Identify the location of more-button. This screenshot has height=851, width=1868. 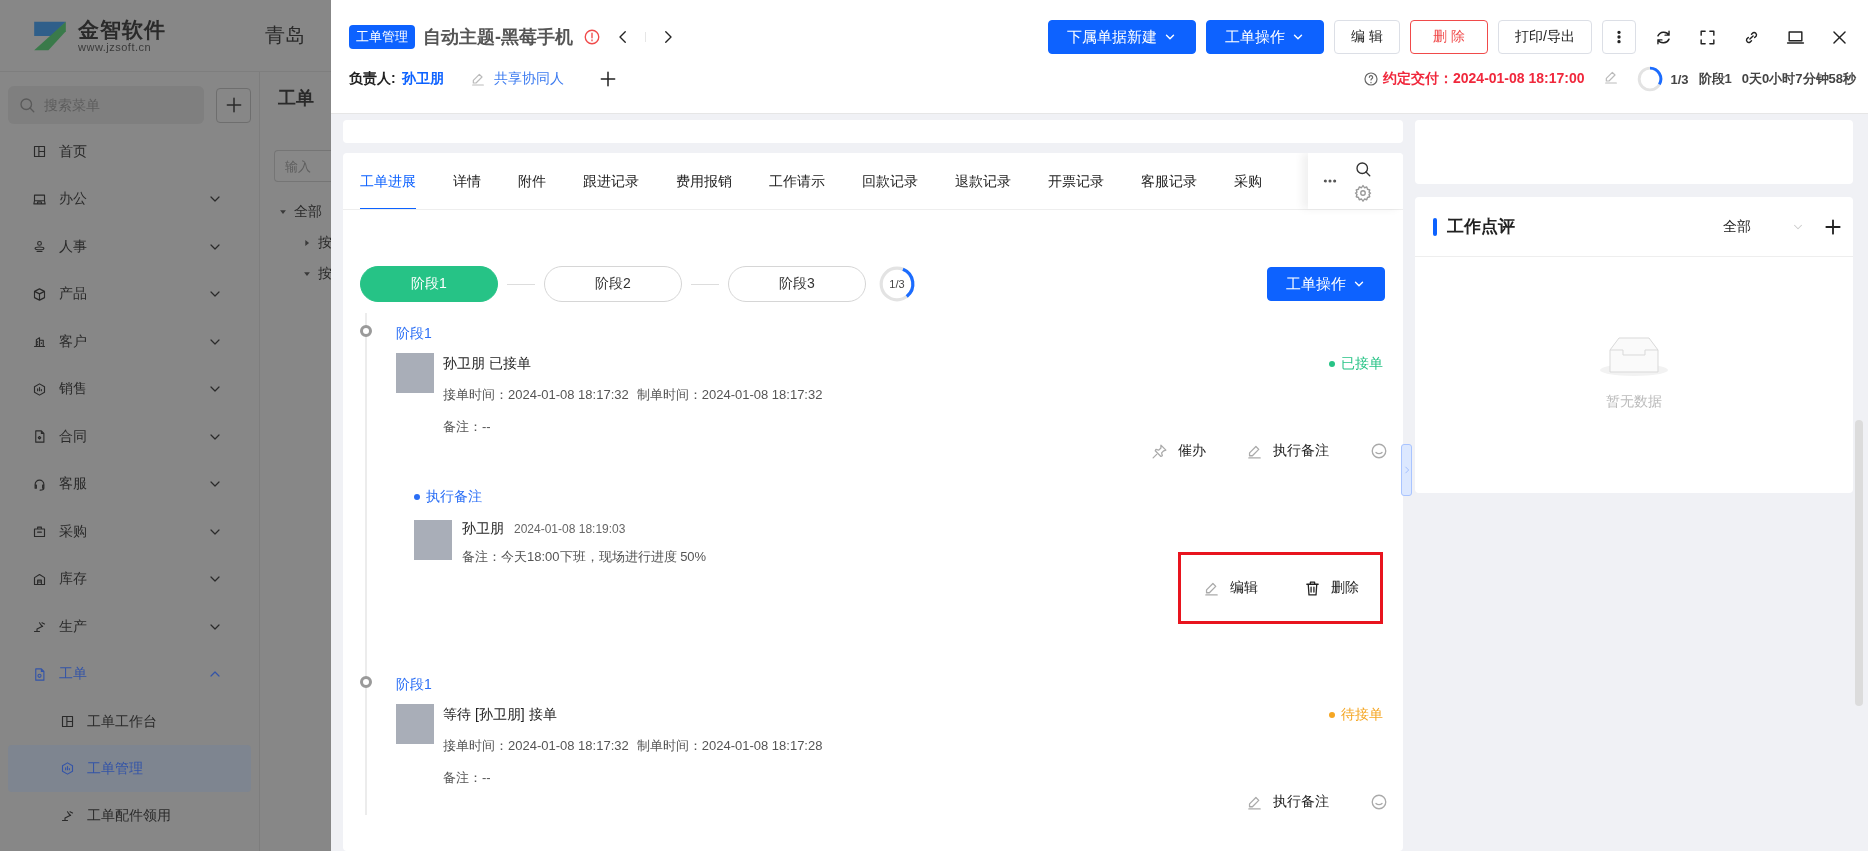
(1619, 37).